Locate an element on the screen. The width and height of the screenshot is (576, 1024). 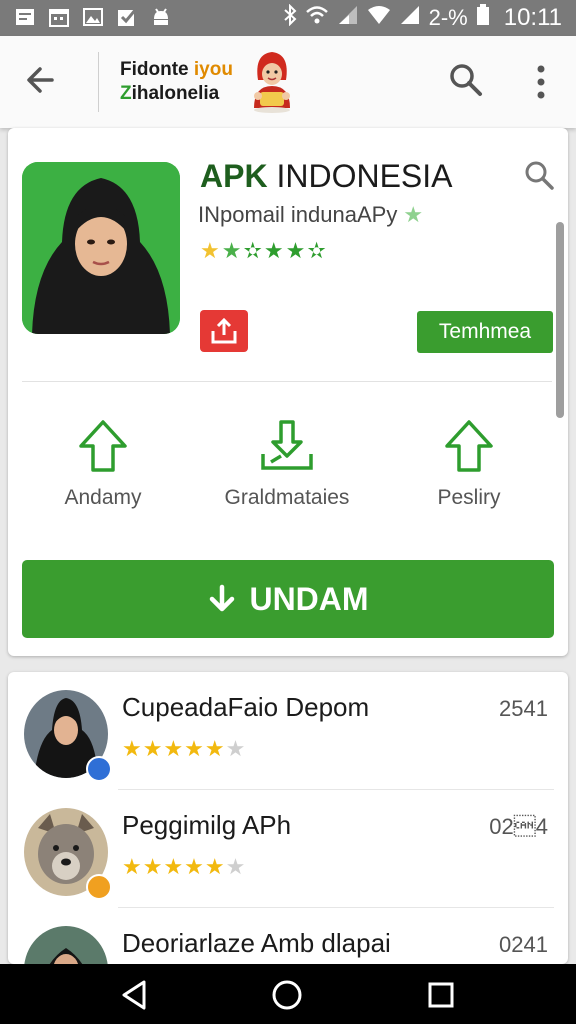
action-item-1: Andamy is located at coordinates (103, 464).